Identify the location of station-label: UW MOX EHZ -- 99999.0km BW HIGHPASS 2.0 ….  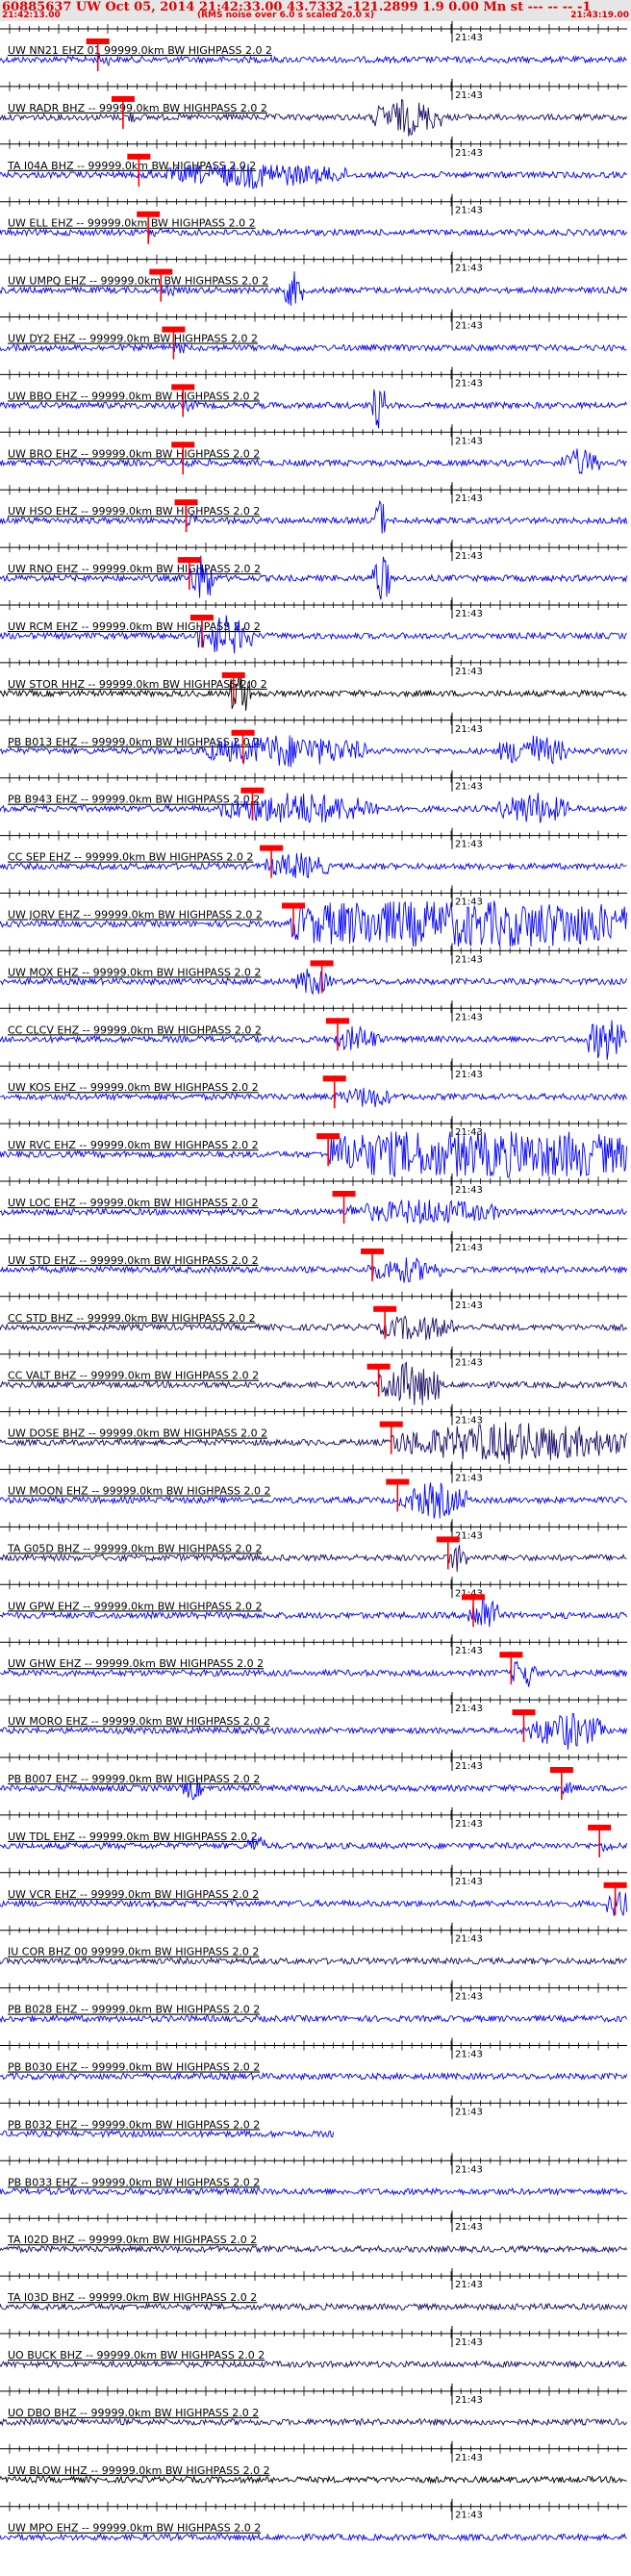
(134, 972).